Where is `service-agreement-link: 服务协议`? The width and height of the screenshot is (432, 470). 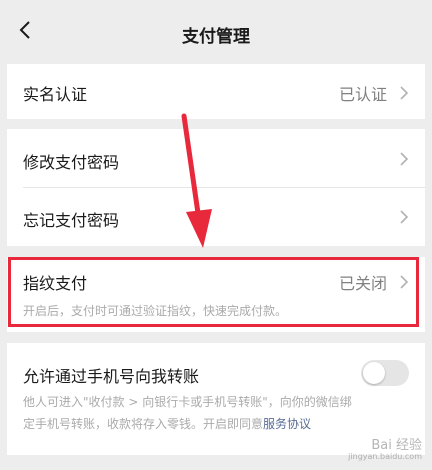
service-agreement-link: 服务协议 is located at coordinates (287, 424).